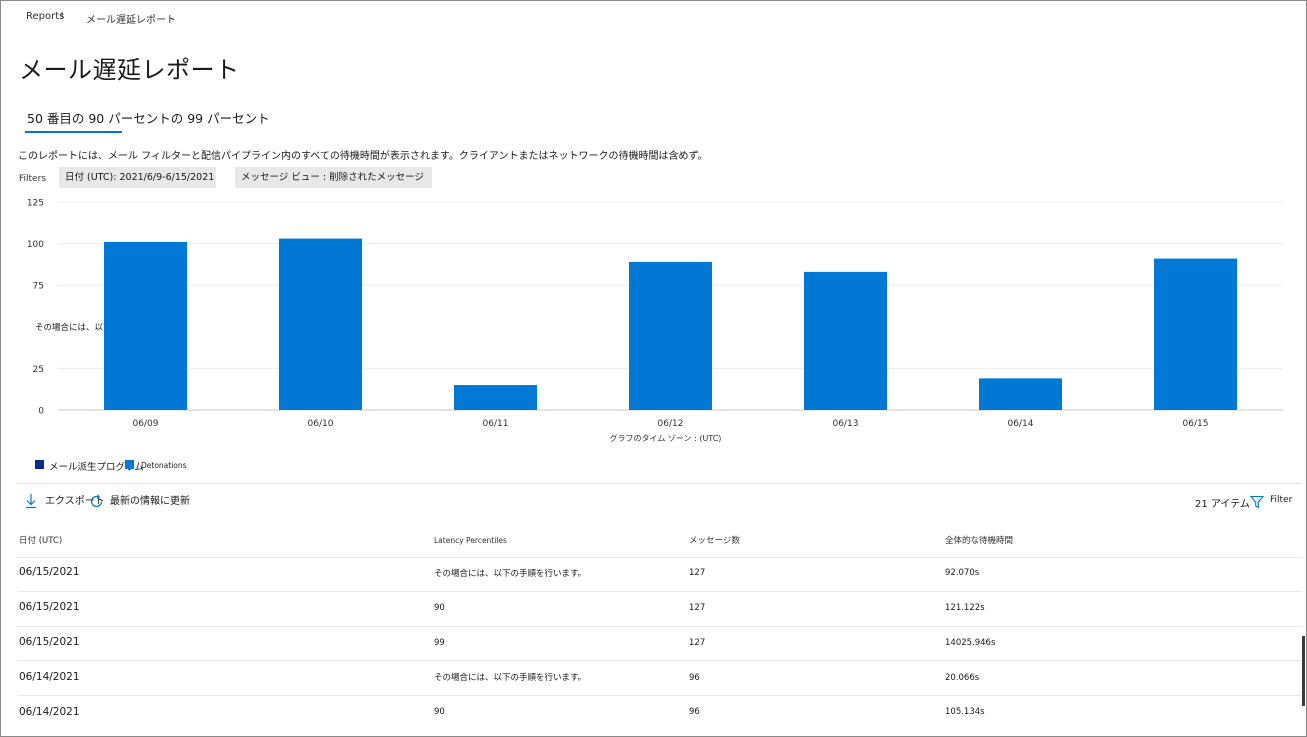  Describe the element at coordinates (146, 424) in the screenshot. I see `x-tick-label: 06/09` at that location.